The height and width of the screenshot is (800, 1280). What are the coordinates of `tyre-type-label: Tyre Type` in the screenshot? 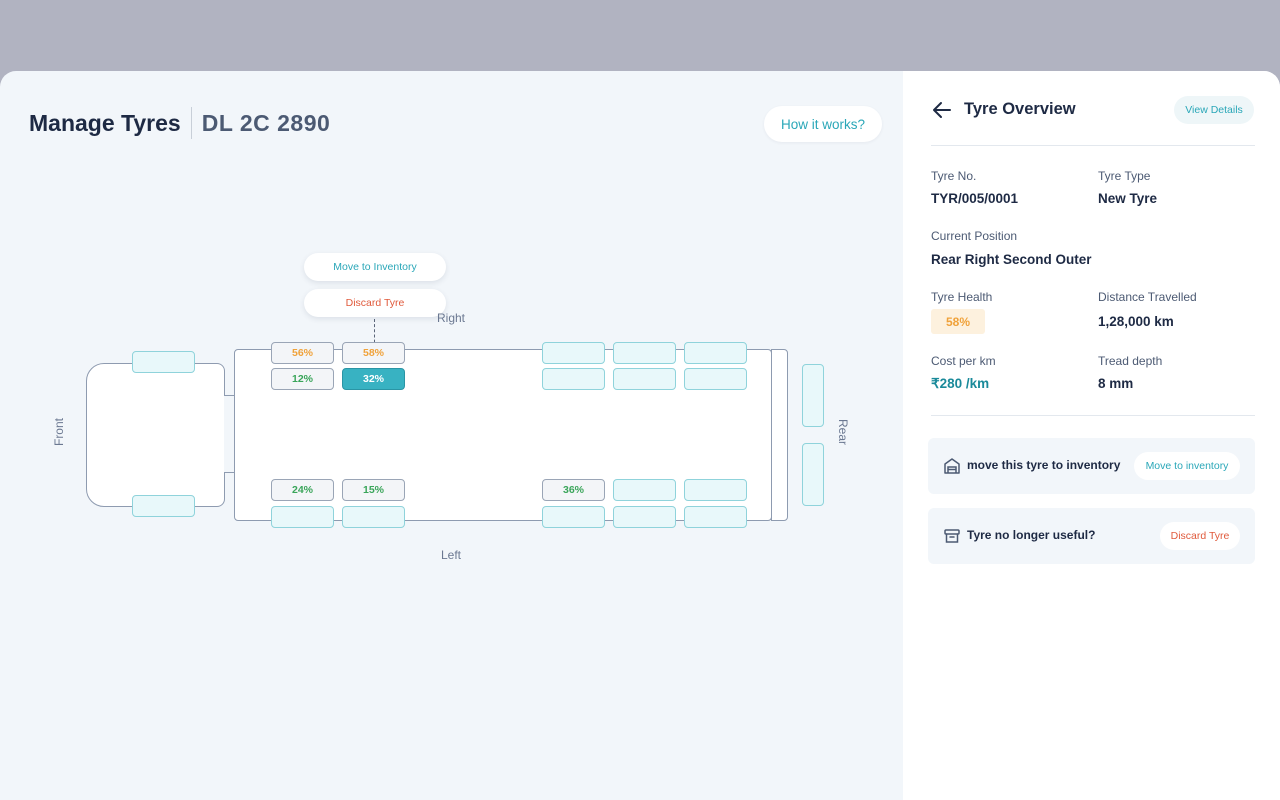 It's located at (1124, 176).